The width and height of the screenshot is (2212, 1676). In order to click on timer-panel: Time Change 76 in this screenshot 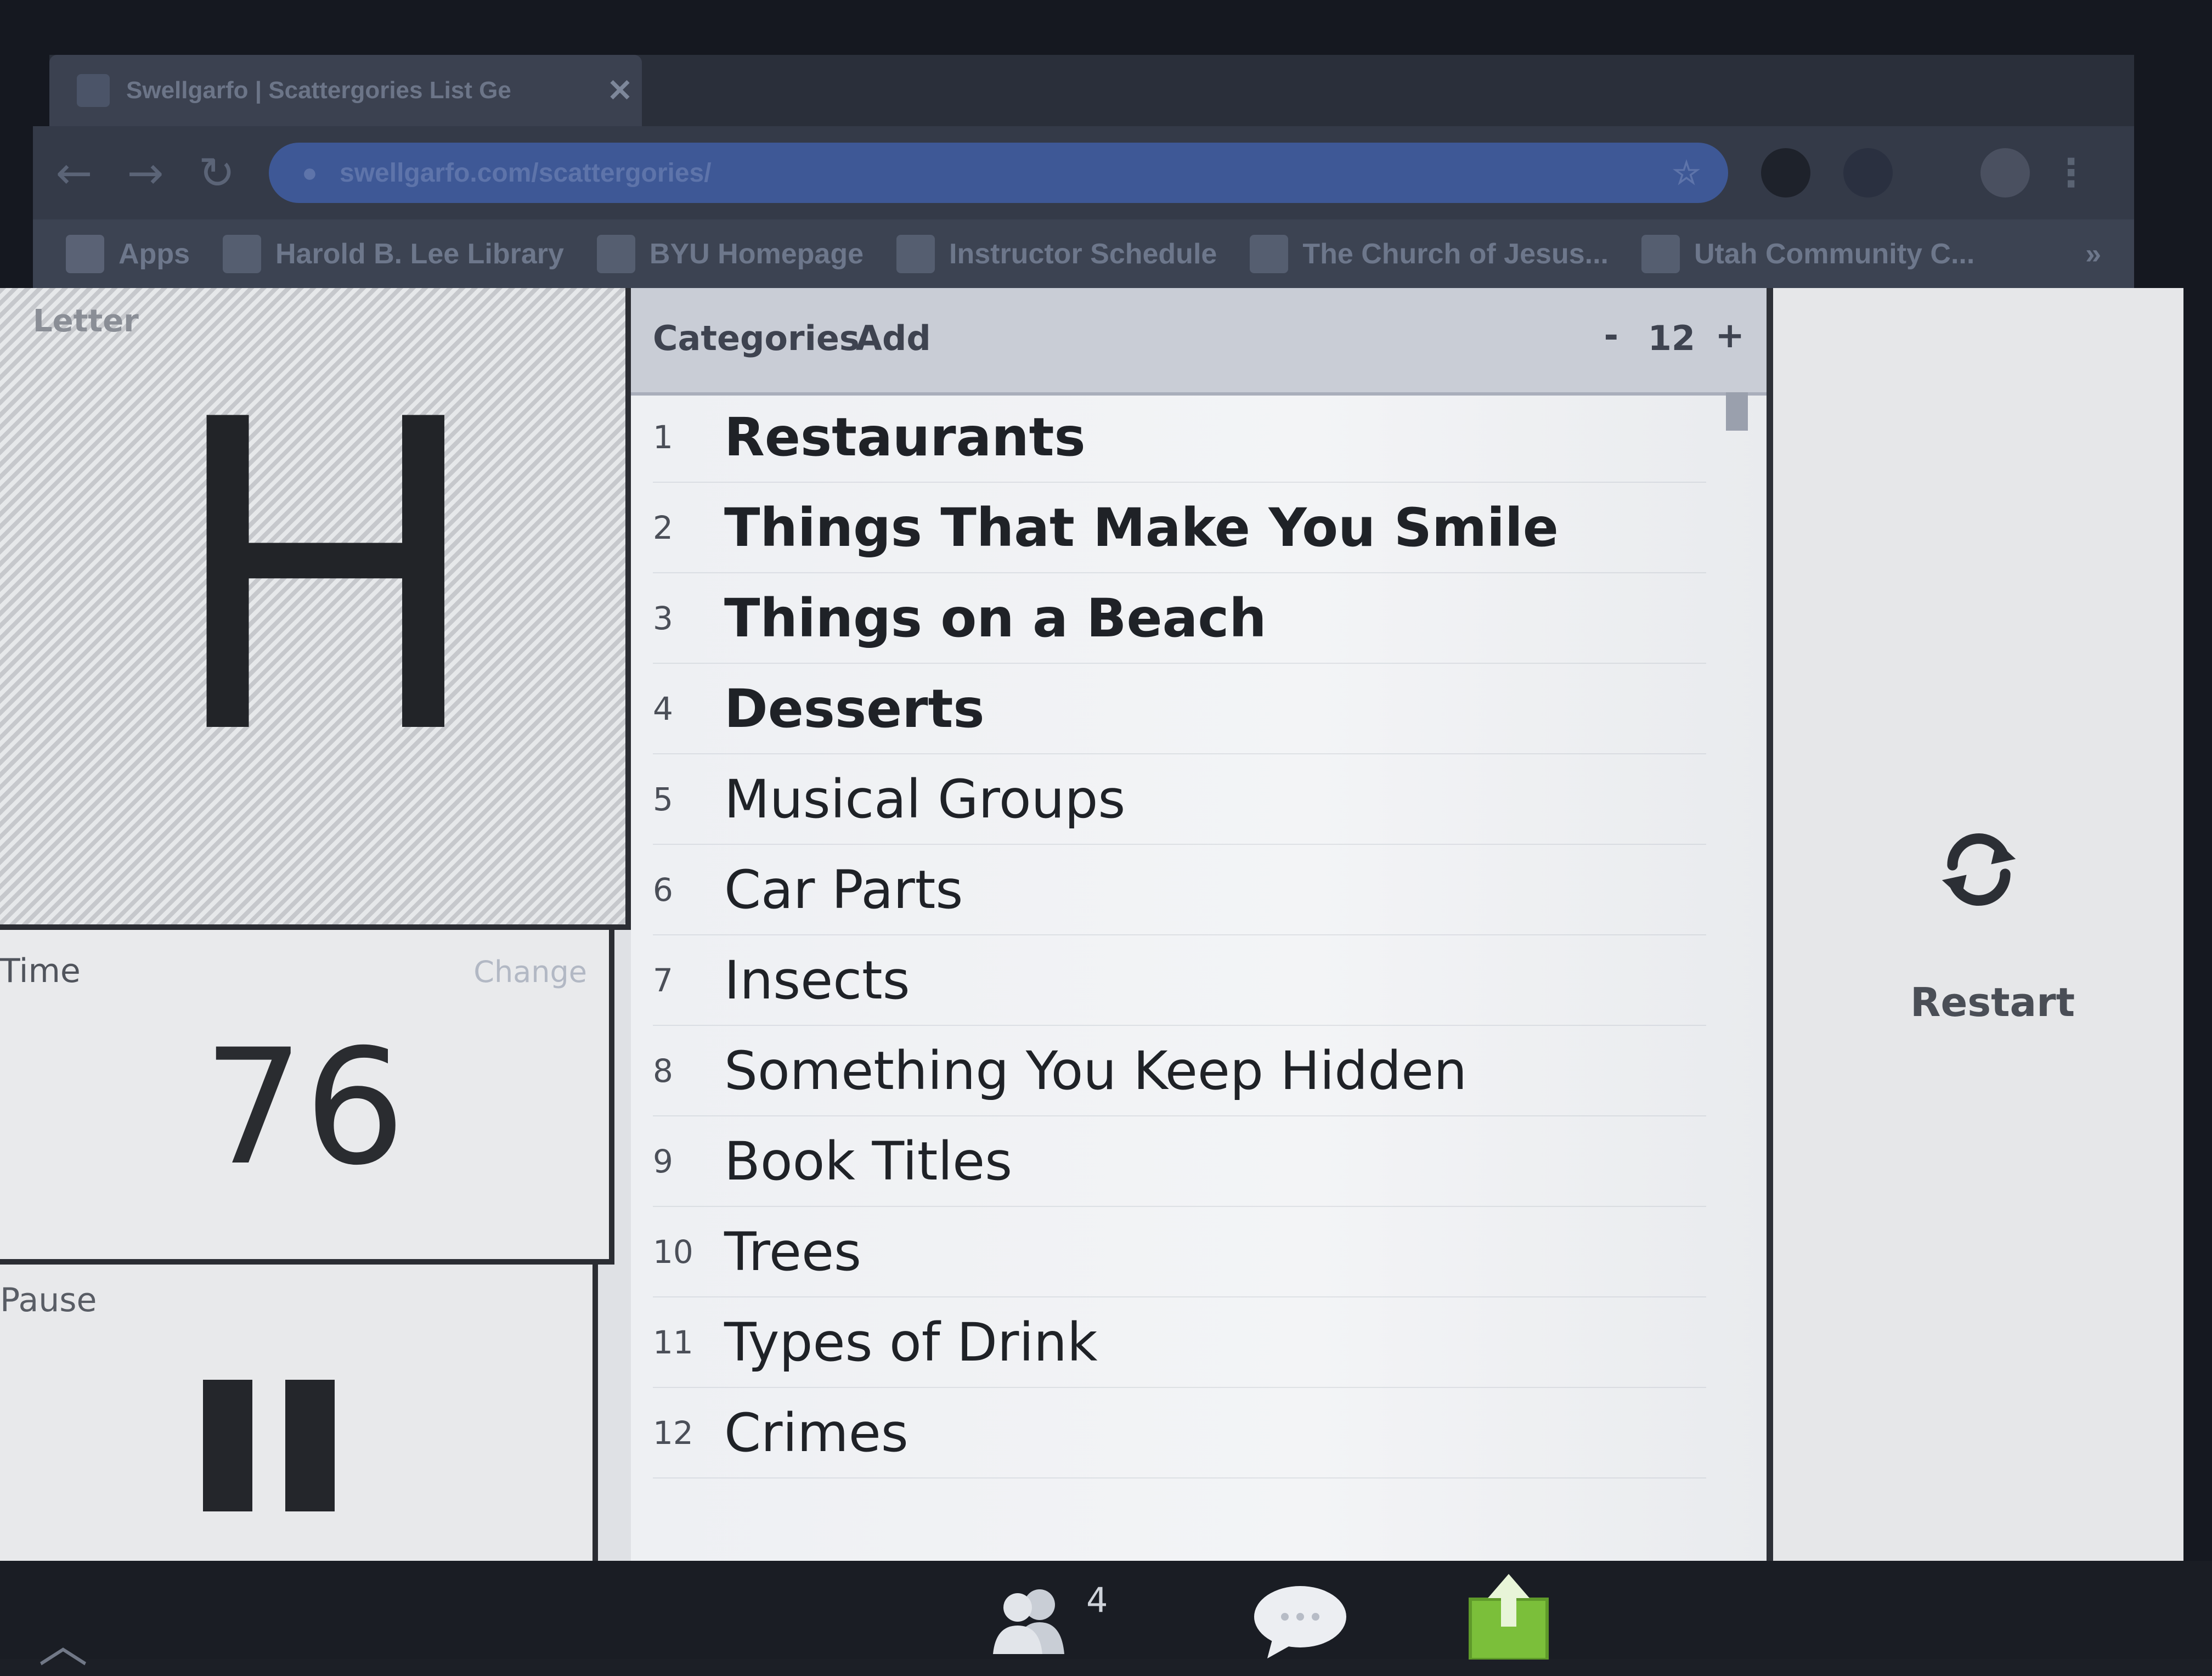, I will do `click(307, 1097)`.